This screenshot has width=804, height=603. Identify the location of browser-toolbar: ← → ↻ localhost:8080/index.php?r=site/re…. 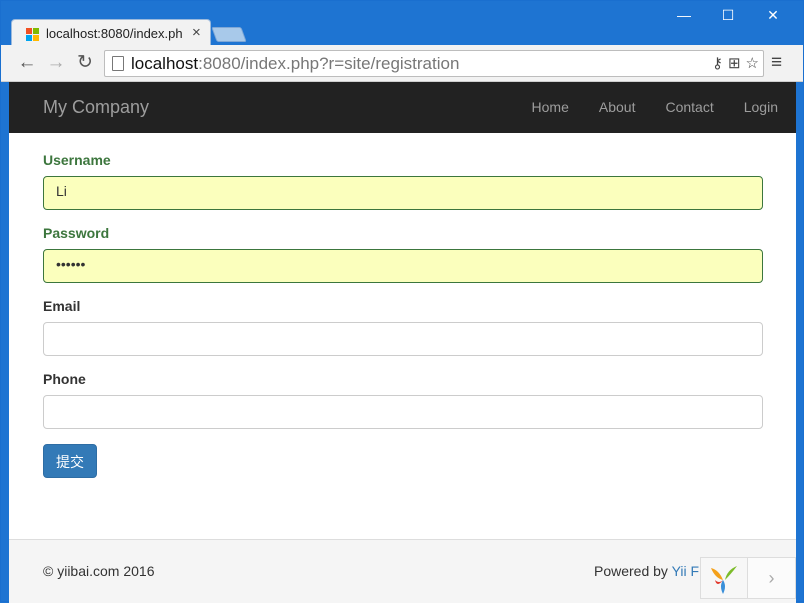
(402, 63).